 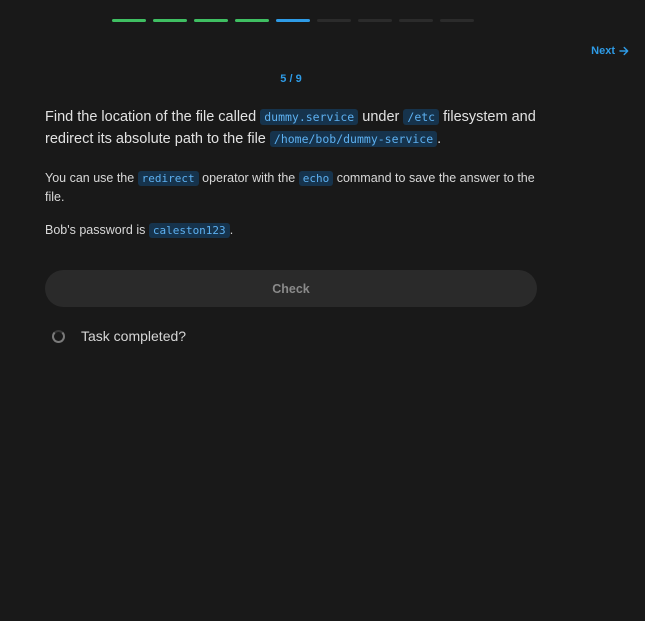 I want to click on code-target-file: /home/bob/dummy-service, so click(x=353, y=139).